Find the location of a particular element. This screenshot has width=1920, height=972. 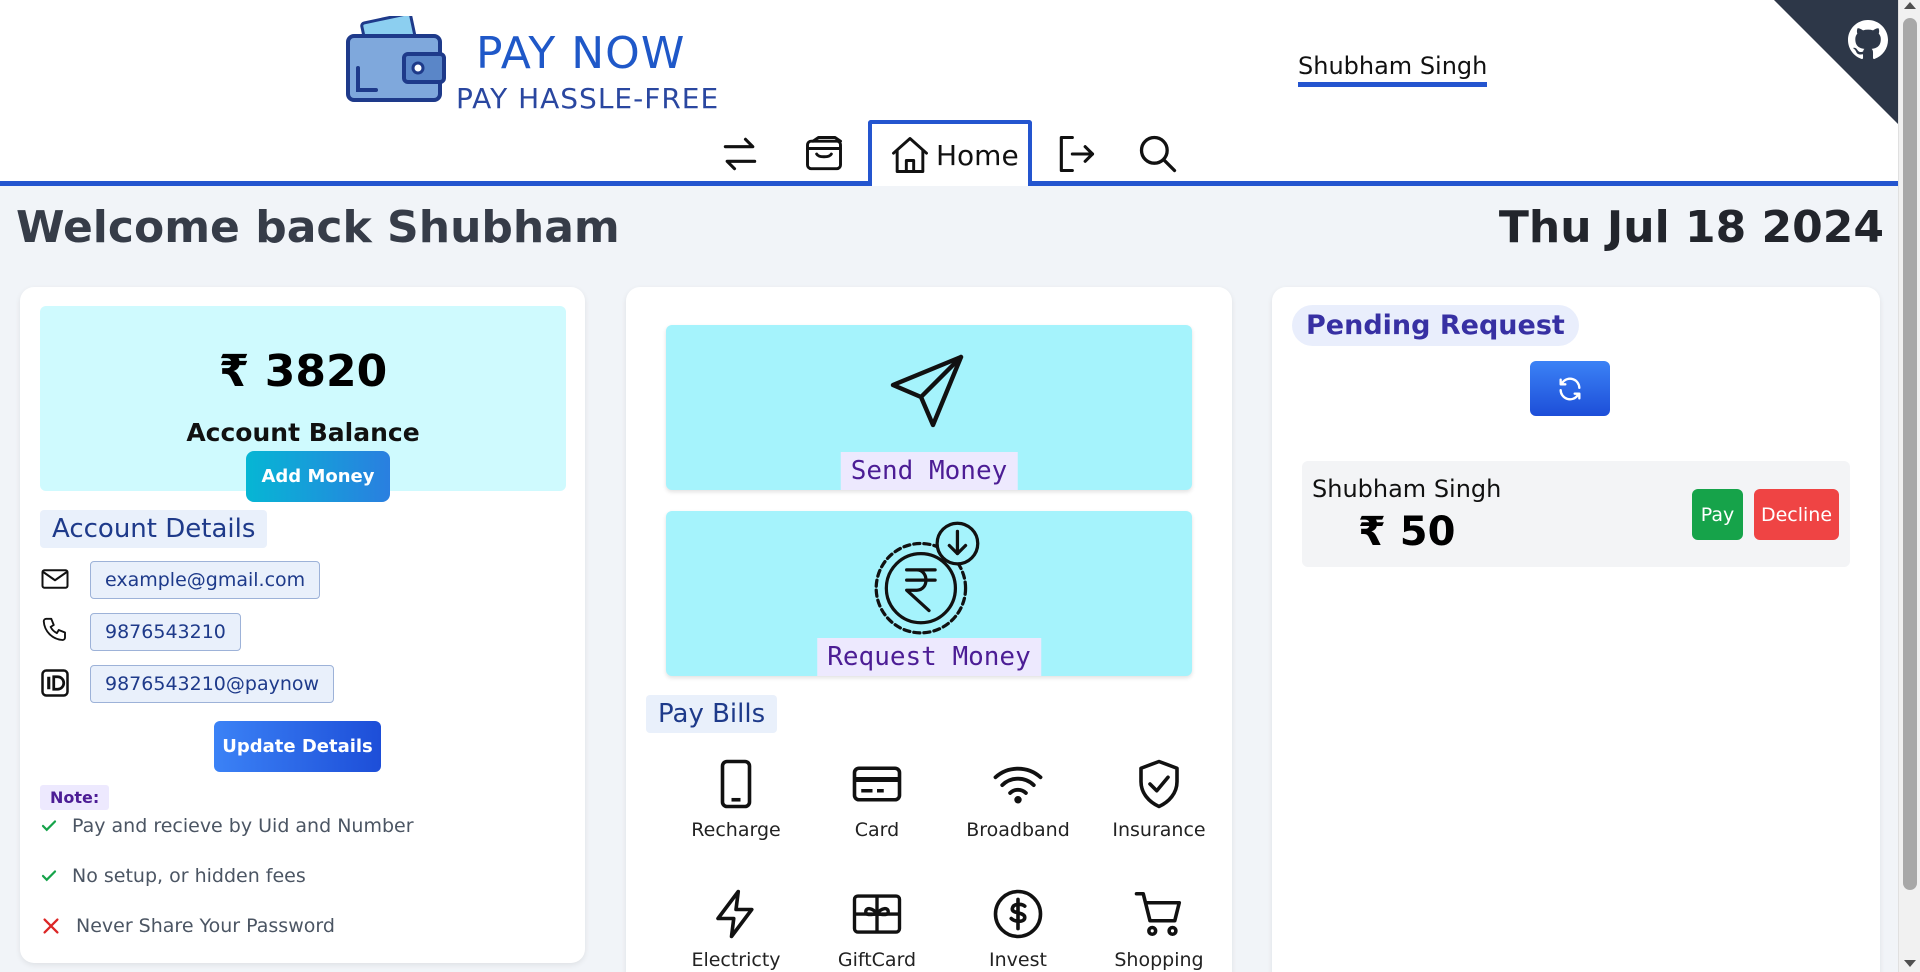

account-details-title: Account Details is located at coordinates (154, 529).